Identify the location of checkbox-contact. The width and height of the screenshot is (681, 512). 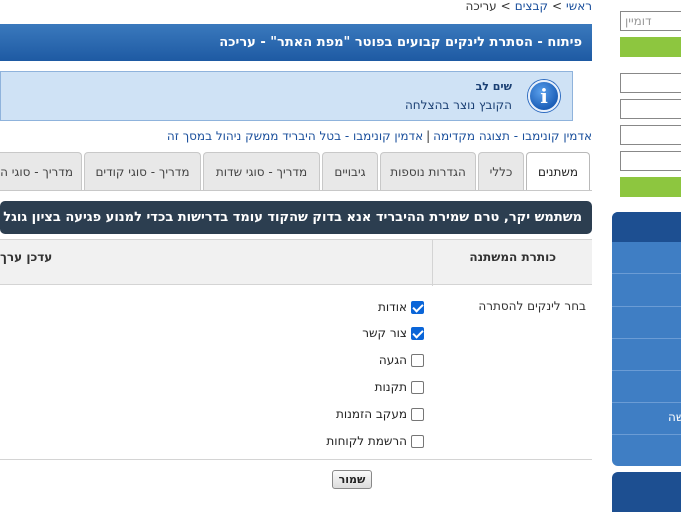
(417, 333).